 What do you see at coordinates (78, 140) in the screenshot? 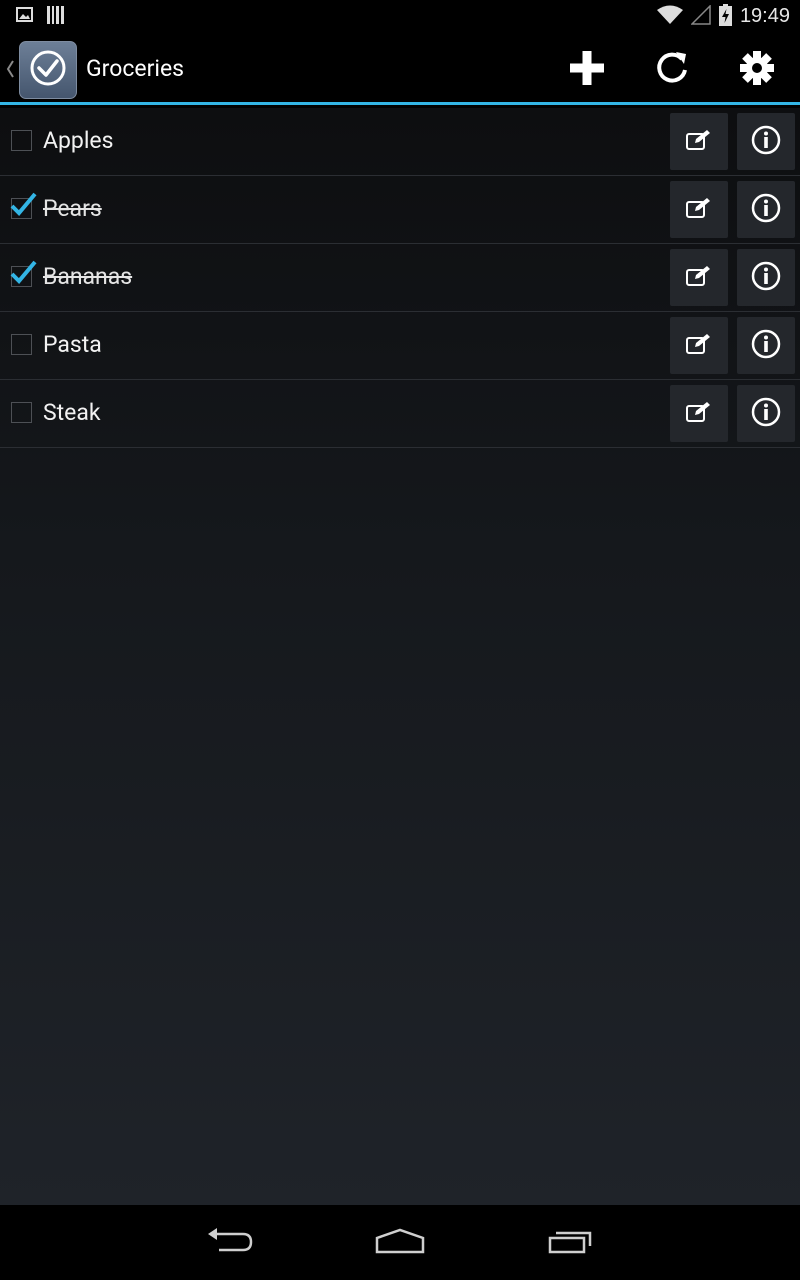
I see `item-label: Apples` at bounding box center [78, 140].